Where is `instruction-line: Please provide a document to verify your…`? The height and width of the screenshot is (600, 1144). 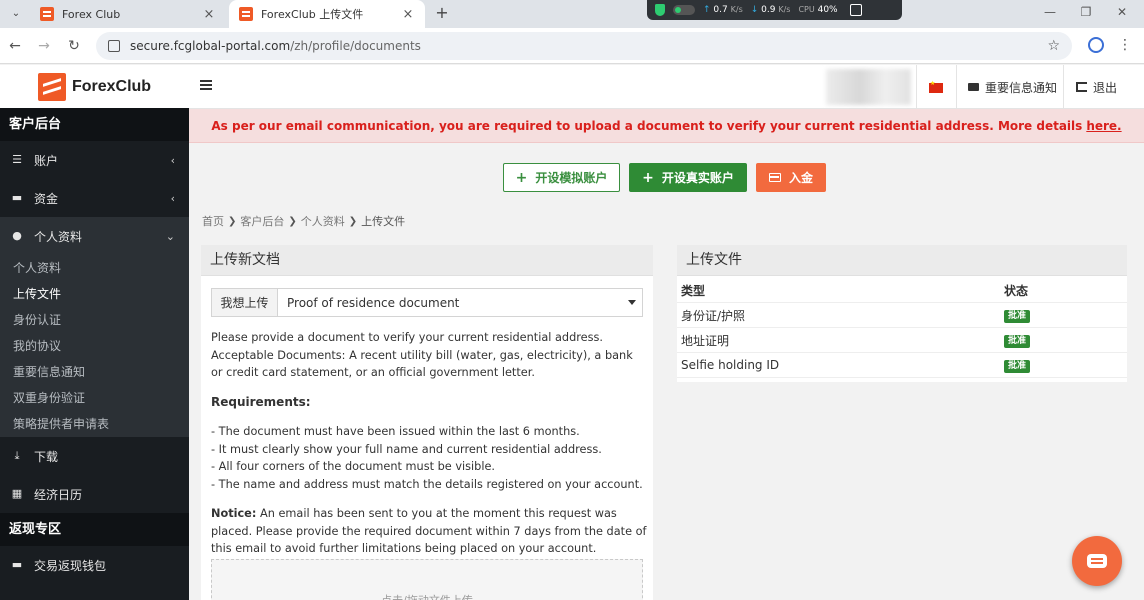 instruction-line: Please provide a document to verify your… is located at coordinates (407, 337).